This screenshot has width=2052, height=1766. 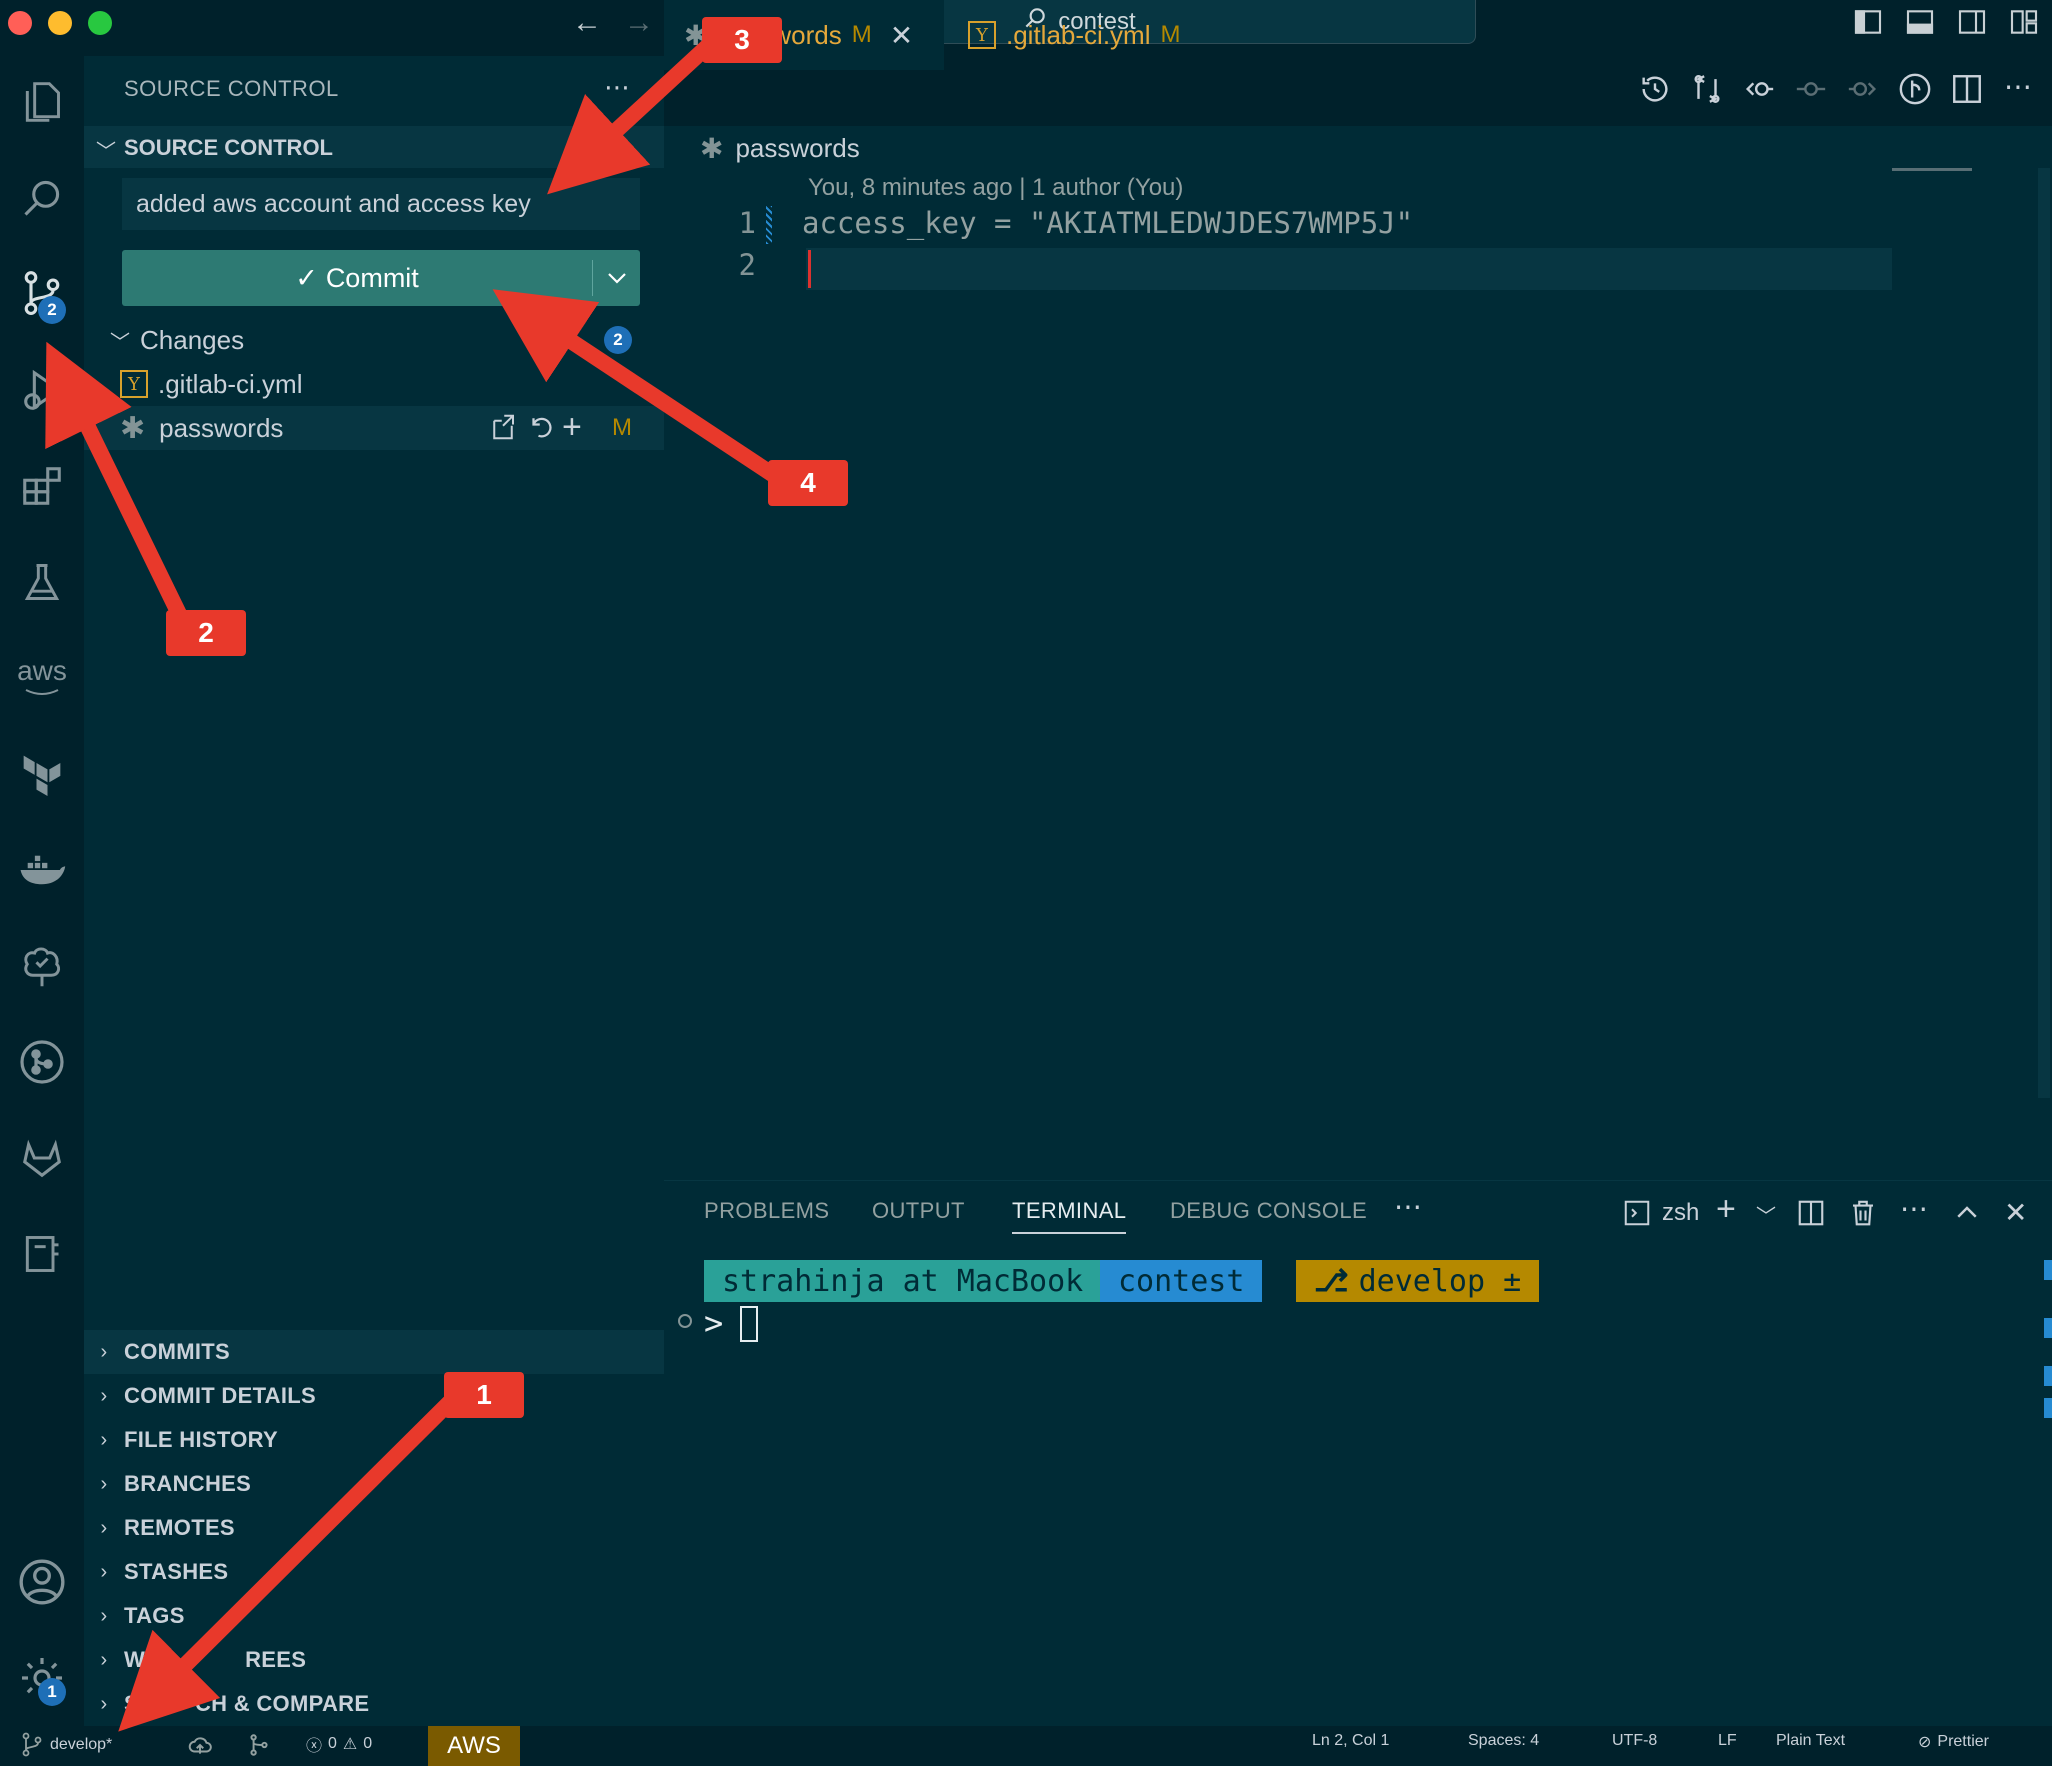 What do you see at coordinates (808, 483) in the screenshot?
I see `callout-4: 4` at bounding box center [808, 483].